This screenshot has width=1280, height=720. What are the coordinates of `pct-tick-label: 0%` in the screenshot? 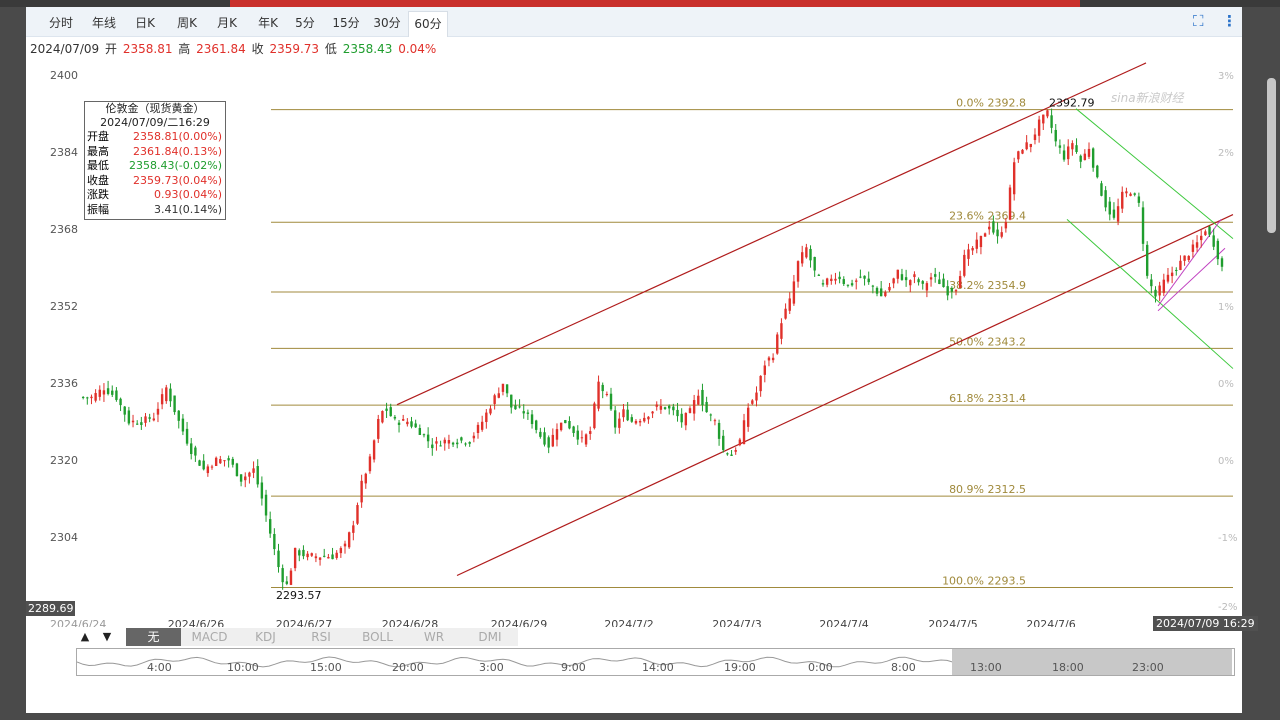 It's located at (1226, 384).